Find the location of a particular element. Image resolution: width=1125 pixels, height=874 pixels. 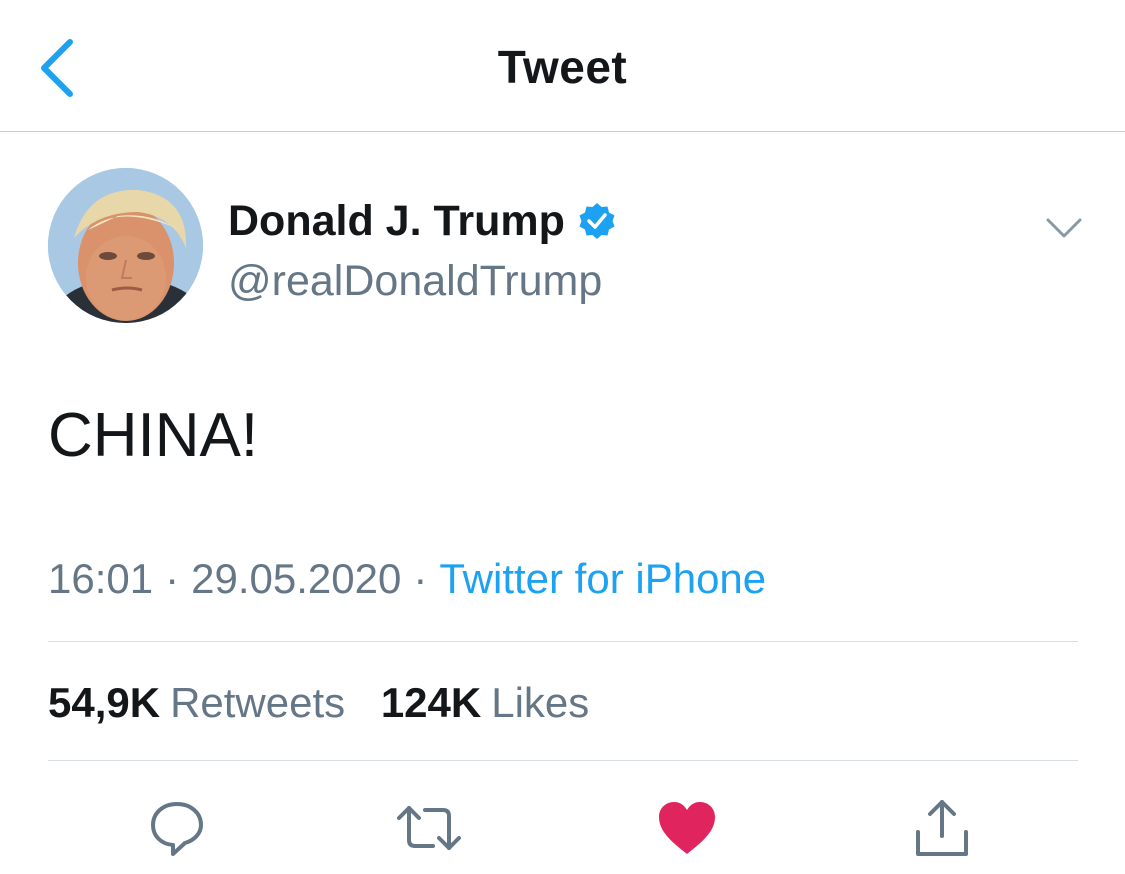

avatar-photo is located at coordinates (125, 245).